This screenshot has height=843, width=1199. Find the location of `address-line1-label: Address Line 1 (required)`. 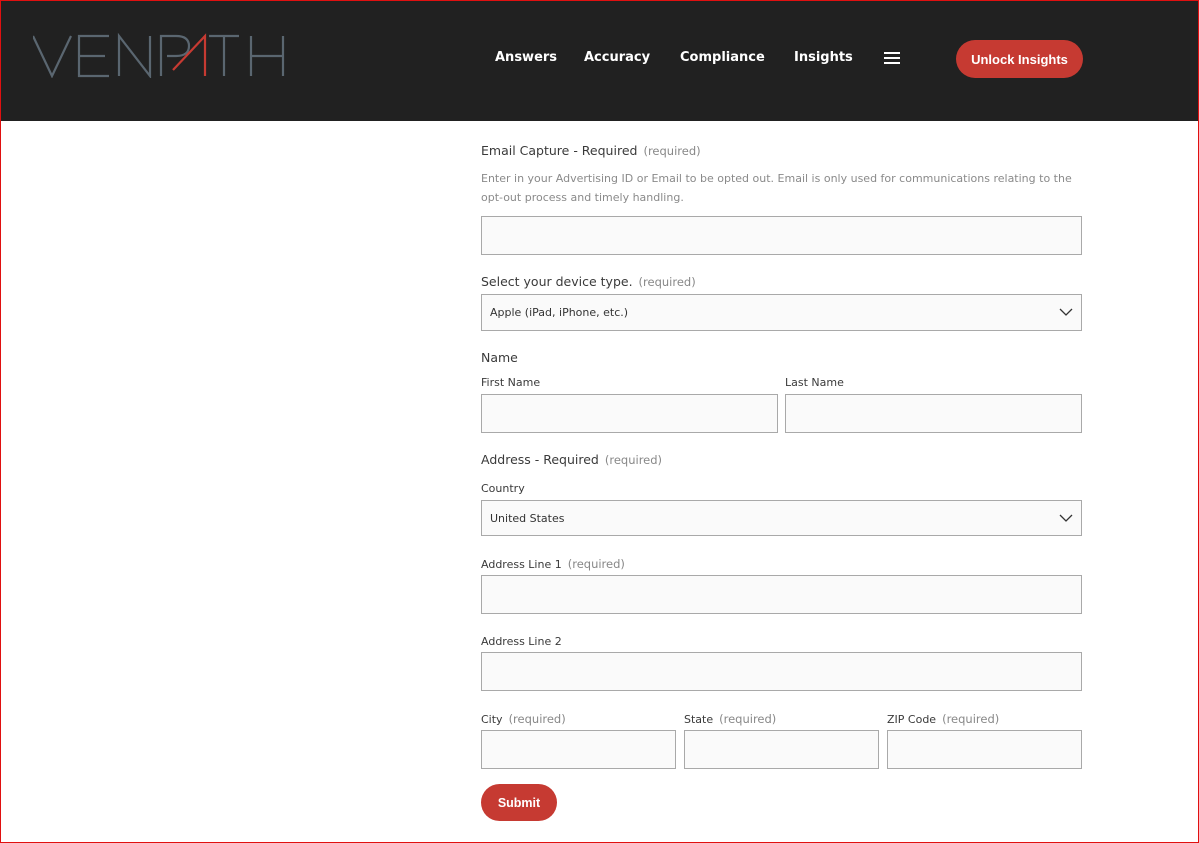

address-line1-label: Address Line 1 (required) is located at coordinates (553, 564).